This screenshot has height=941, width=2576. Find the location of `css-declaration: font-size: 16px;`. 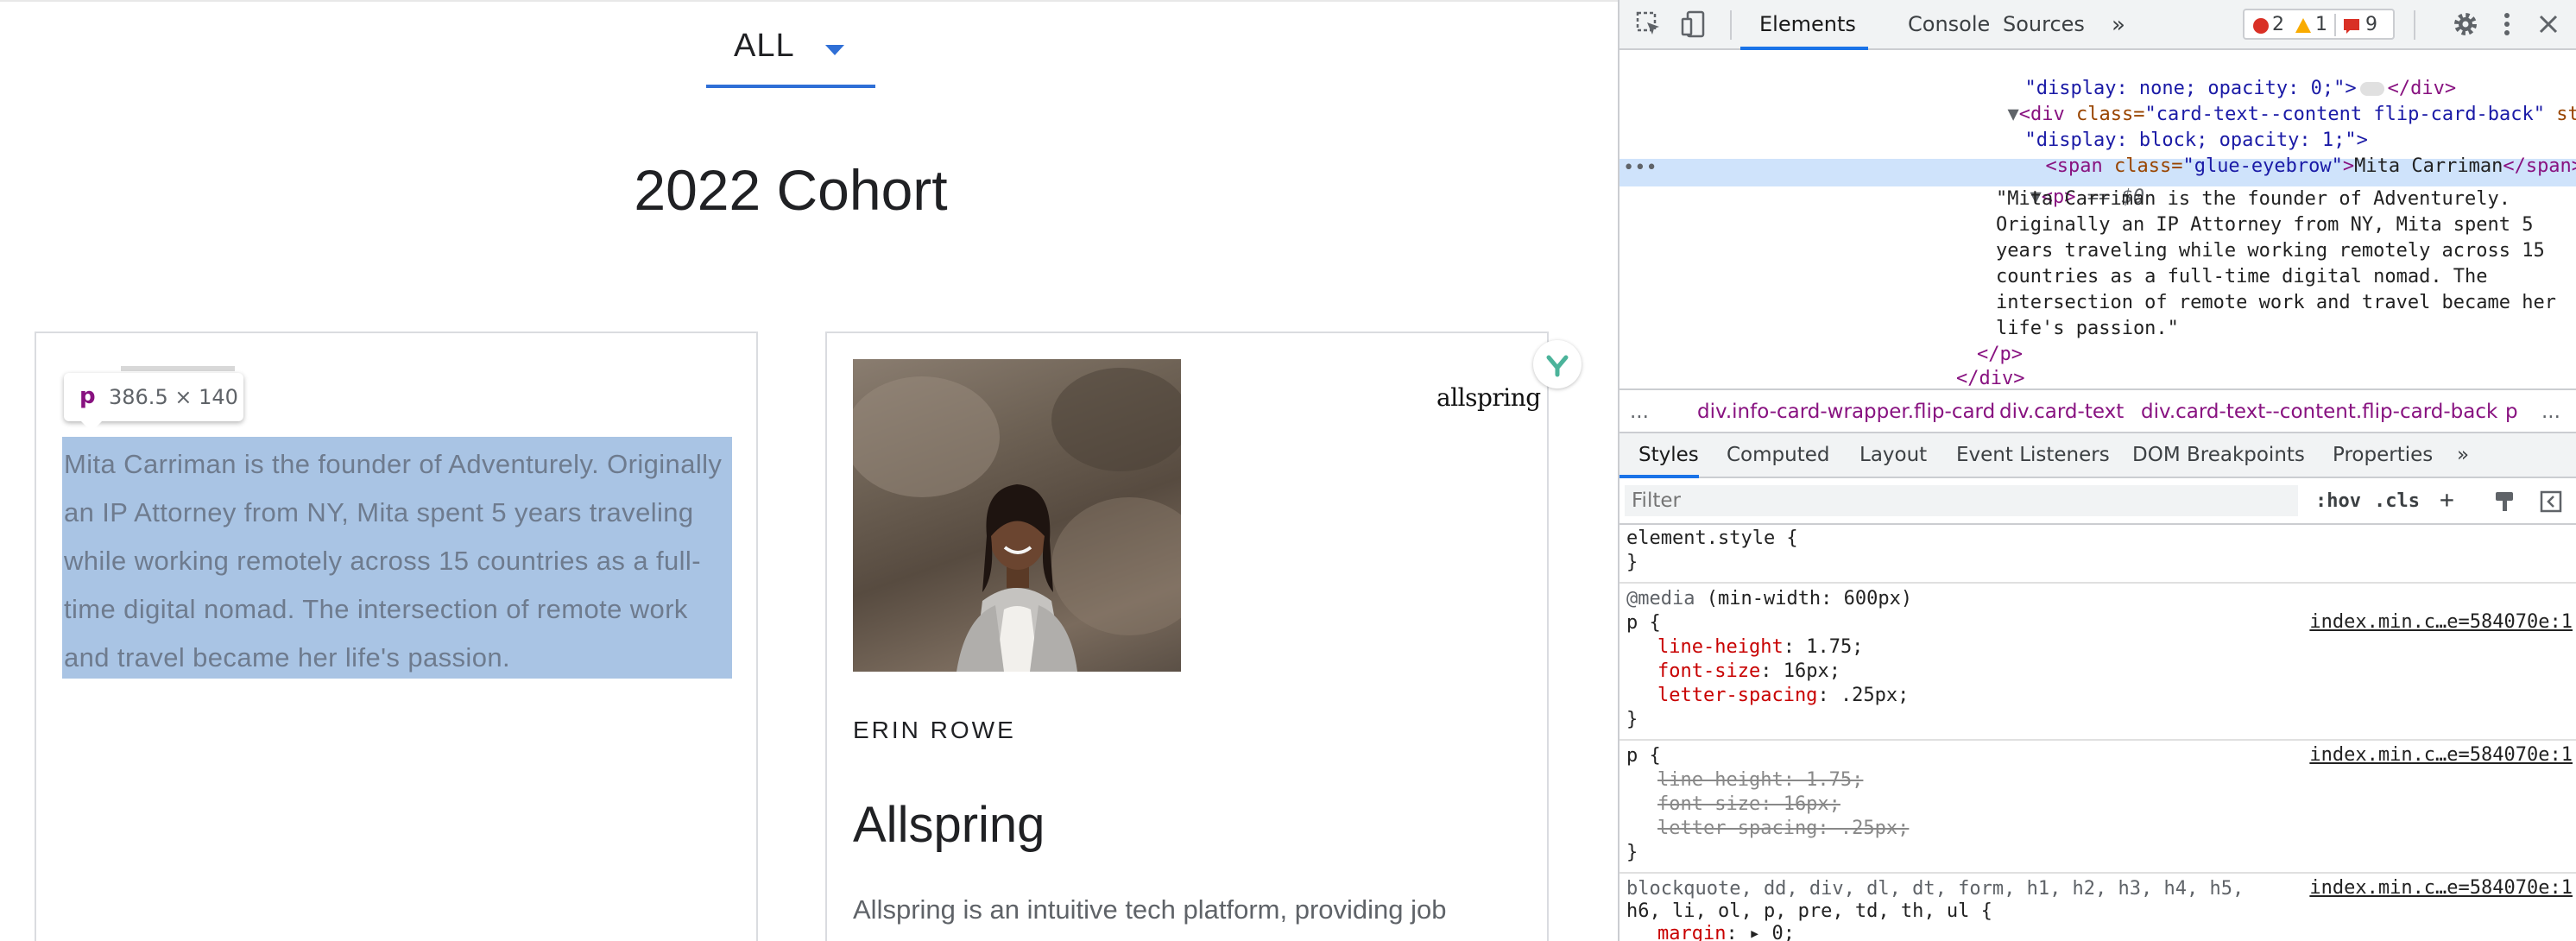

css-declaration: font-size: 16px; is located at coordinates (1748, 672).